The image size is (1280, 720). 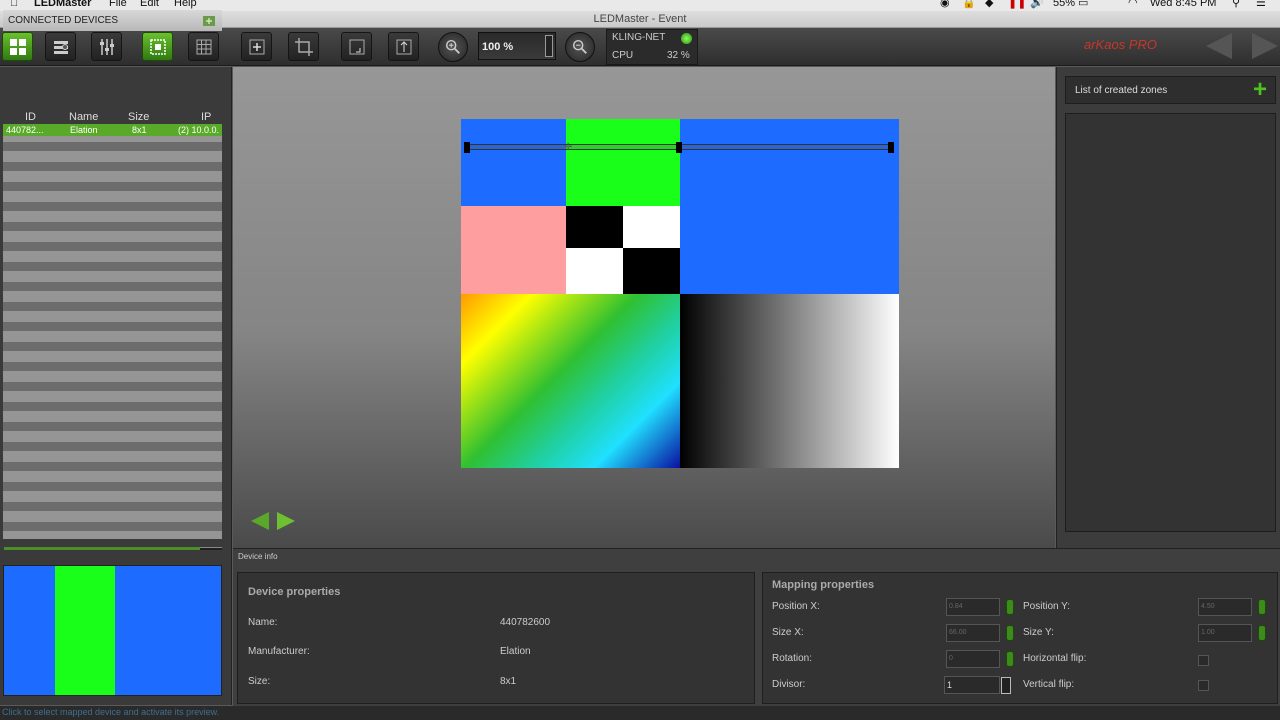 I want to click on rotation-input: 0, so click(x=973, y=659).